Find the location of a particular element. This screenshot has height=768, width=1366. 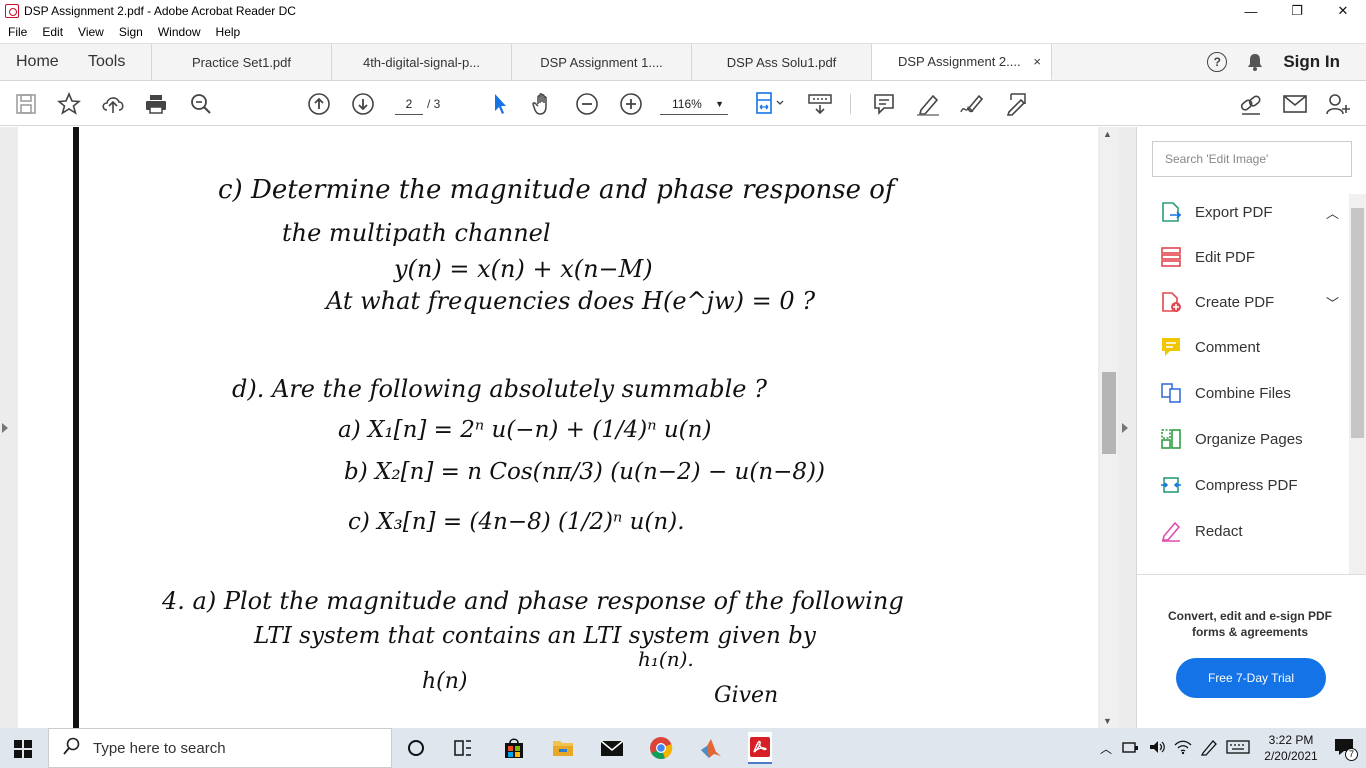

tool-label: Compress PDF is located at coordinates (1246, 485).